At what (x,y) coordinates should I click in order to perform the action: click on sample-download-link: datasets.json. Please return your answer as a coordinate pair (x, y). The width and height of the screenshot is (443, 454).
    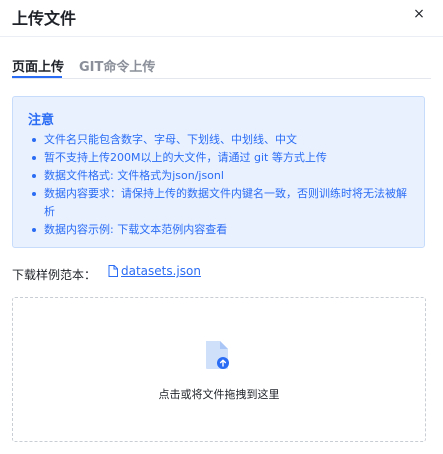
    Looking at the image, I should click on (154, 271).